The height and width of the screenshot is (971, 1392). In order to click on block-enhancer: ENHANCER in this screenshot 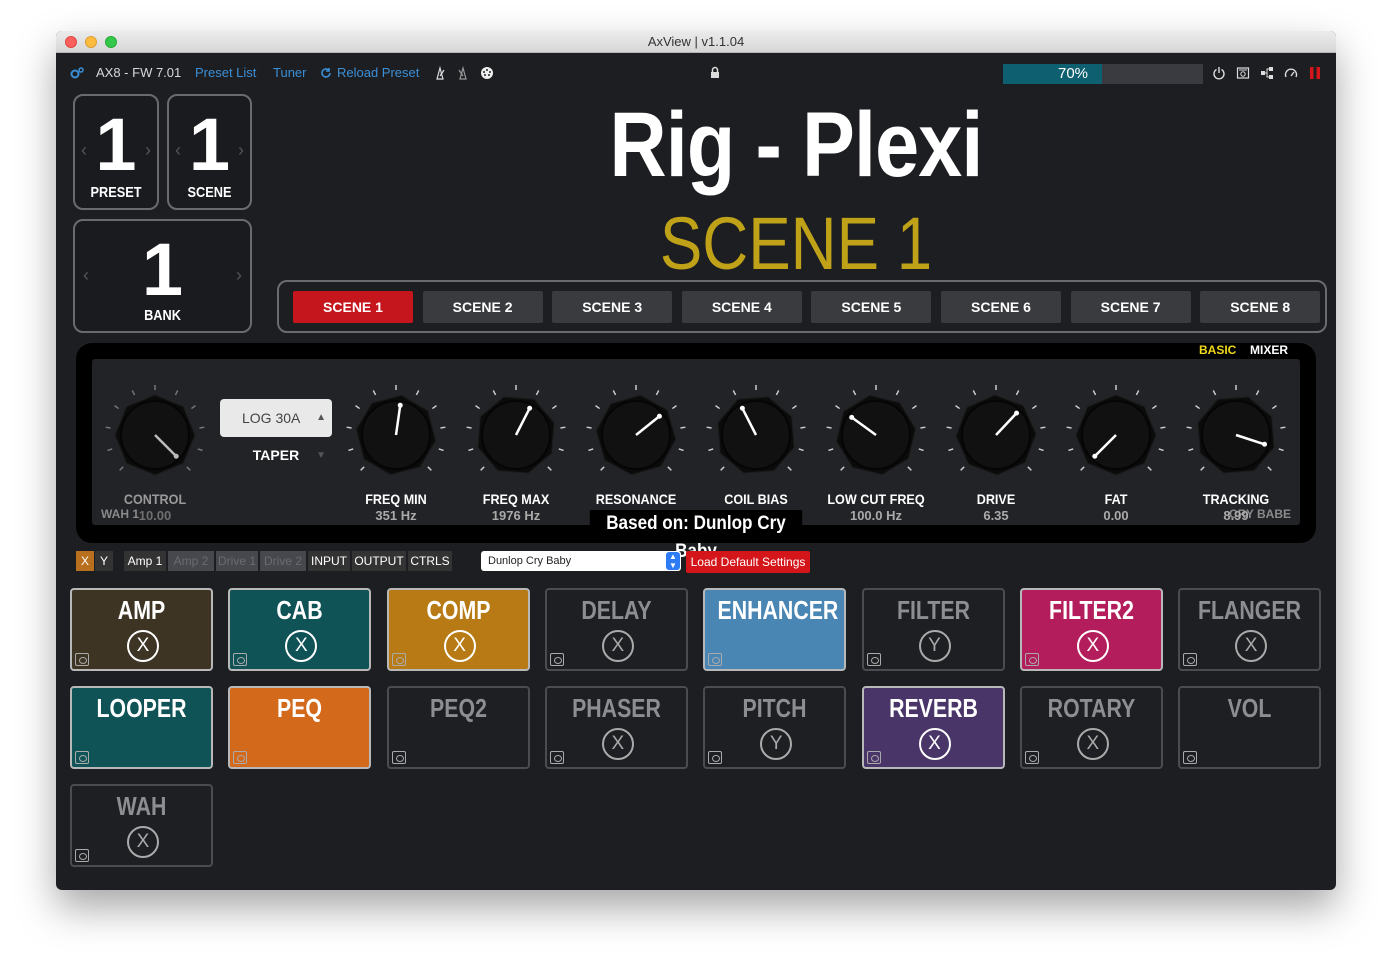, I will do `click(775, 629)`.